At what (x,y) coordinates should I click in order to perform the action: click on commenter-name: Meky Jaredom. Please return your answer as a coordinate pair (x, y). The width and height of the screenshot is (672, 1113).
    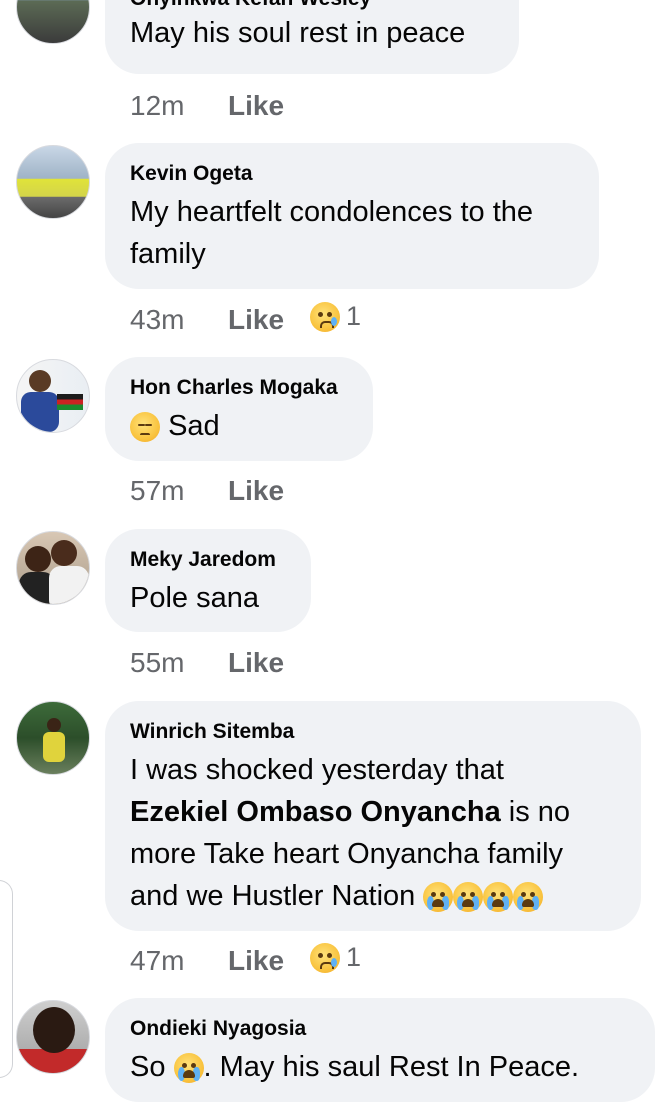
    Looking at the image, I should click on (207, 560).